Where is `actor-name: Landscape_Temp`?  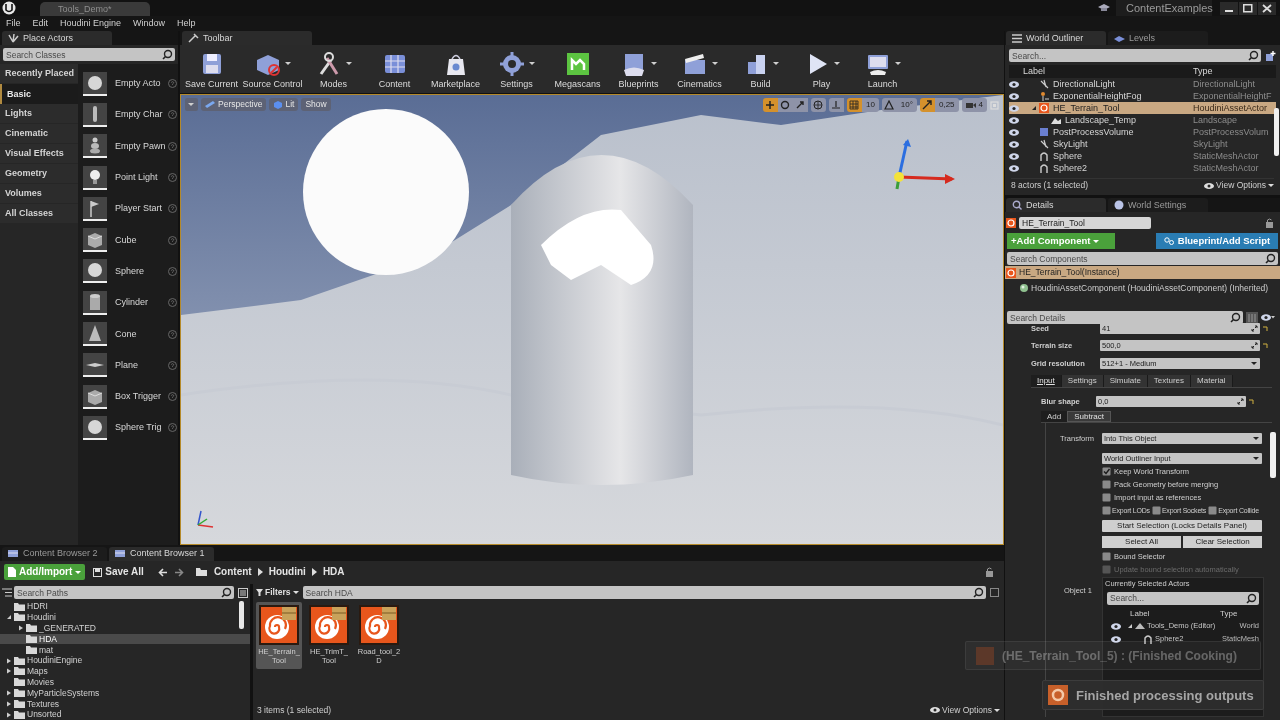 actor-name: Landscape_Temp is located at coordinates (1101, 120).